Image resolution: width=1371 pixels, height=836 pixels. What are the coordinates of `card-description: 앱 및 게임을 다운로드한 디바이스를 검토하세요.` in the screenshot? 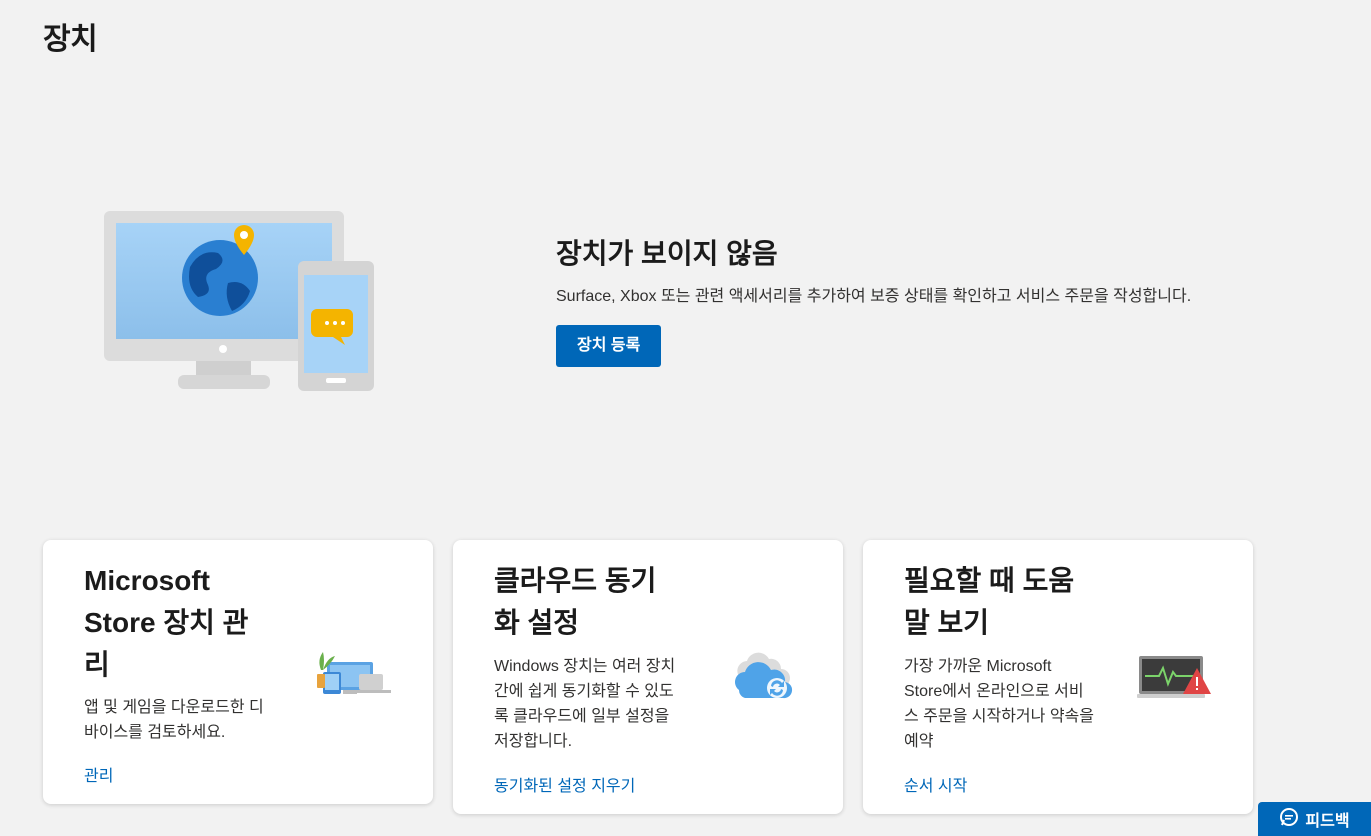 It's located at (174, 720).